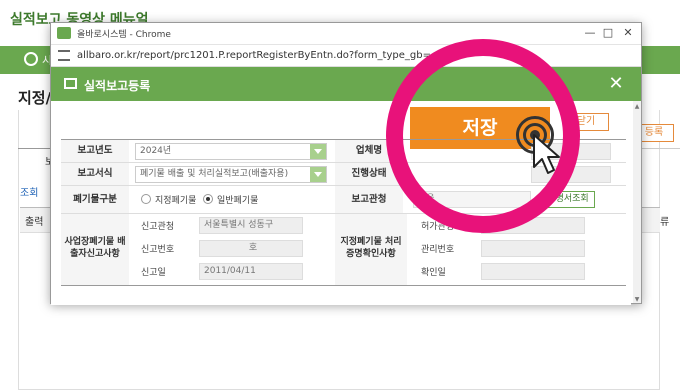 The height and width of the screenshot is (390, 680). I want to click on mouse-pointer-icon, so click(546, 154).